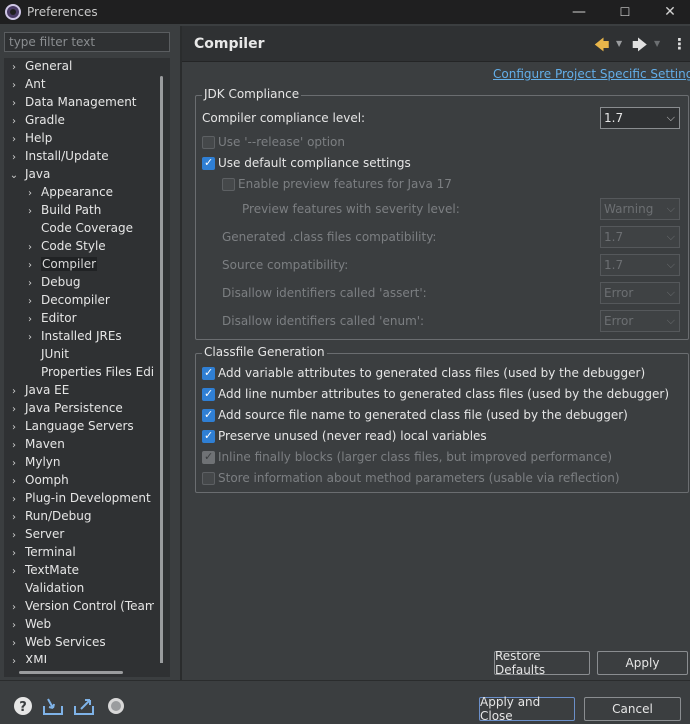 The width and height of the screenshot is (690, 724). Describe the element at coordinates (87, 670) in the screenshot. I see `tree-horizontal-scrollbar` at that location.